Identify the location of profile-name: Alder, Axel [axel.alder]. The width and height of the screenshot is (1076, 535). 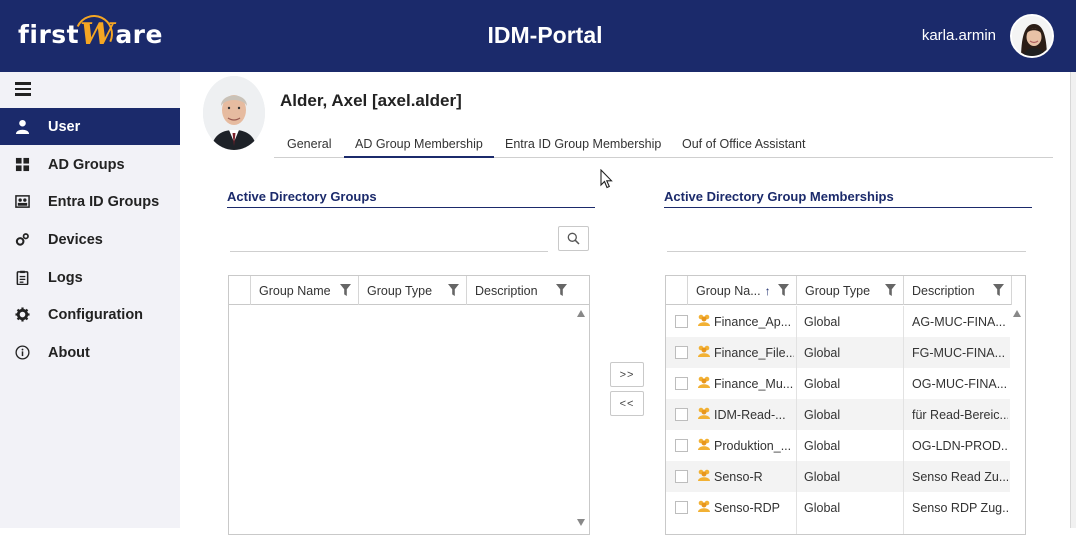
(371, 100).